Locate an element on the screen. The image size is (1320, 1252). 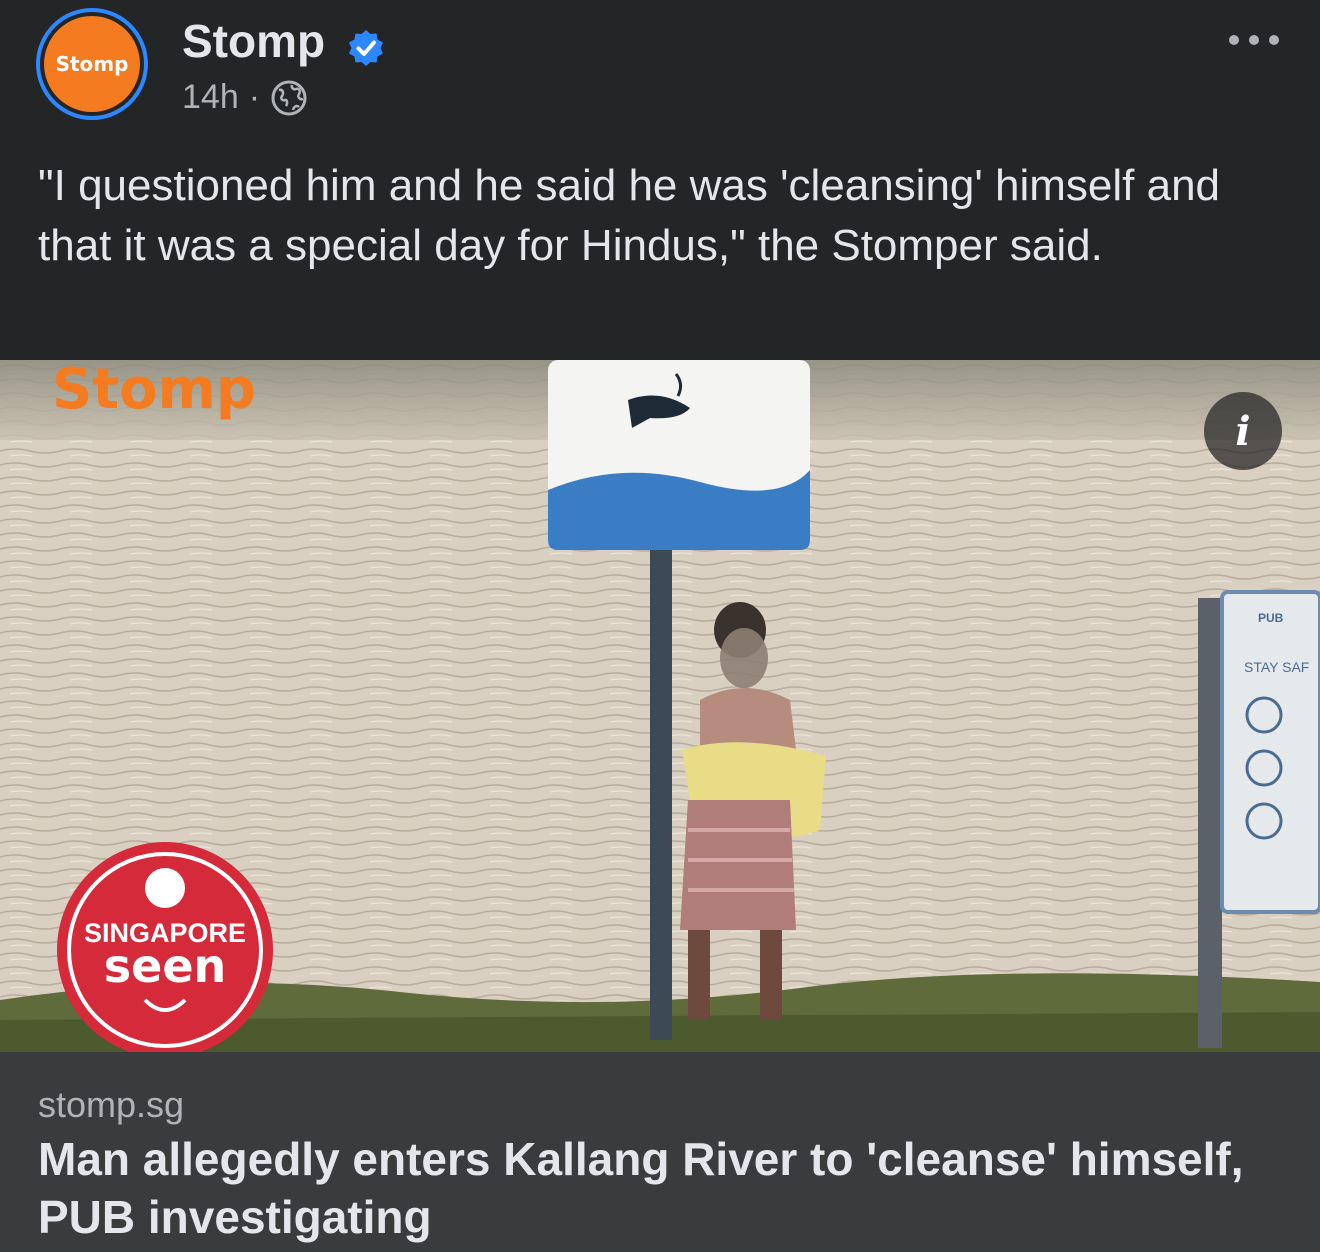
badge-bottom-text: seen is located at coordinates (165, 966).